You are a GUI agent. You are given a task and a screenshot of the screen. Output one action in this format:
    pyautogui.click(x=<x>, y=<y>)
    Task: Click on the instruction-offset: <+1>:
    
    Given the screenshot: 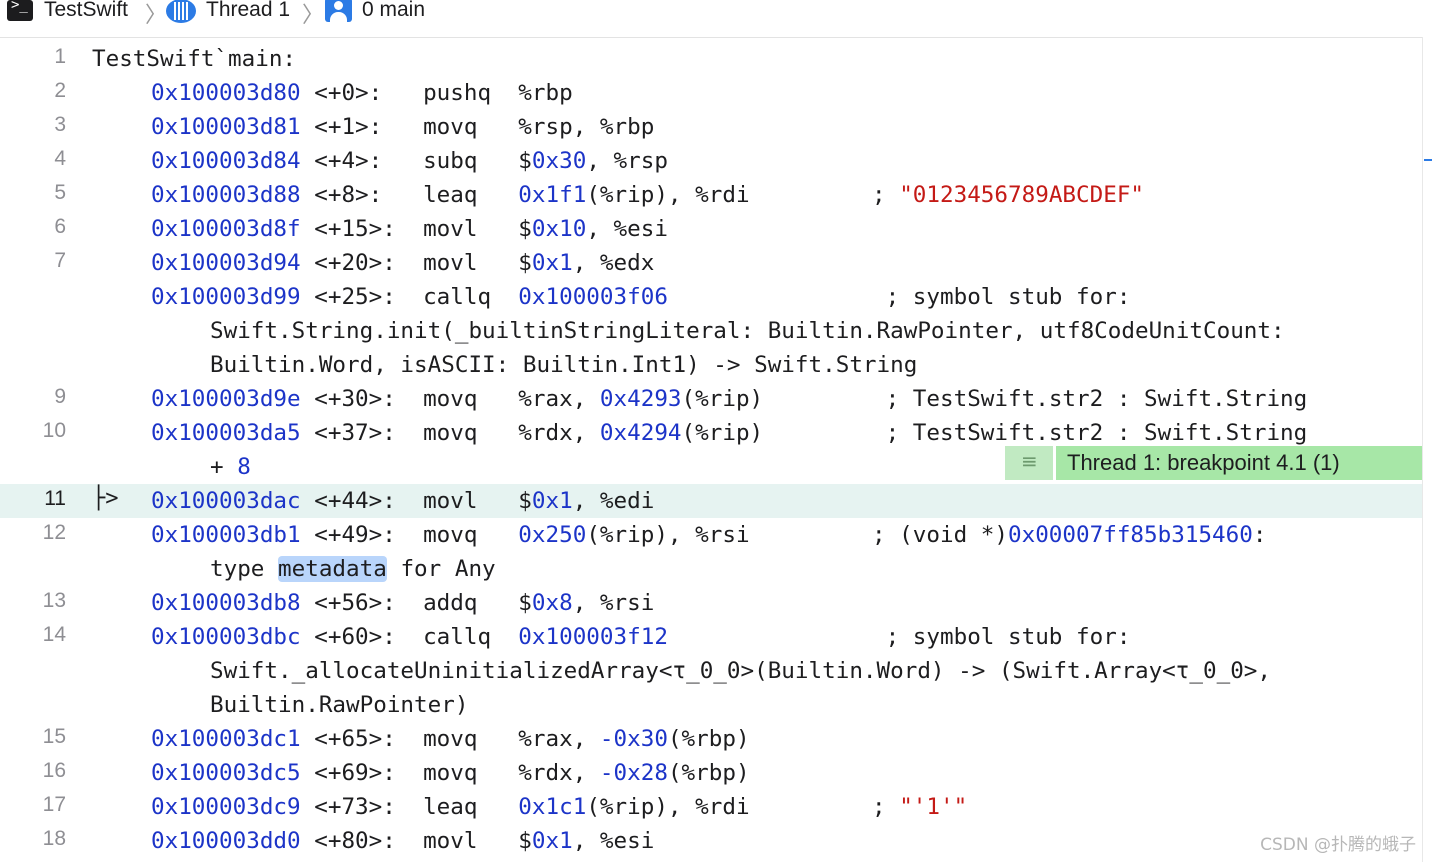 What is the action you would take?
    pyautogui.click(x=362, y=127)
    